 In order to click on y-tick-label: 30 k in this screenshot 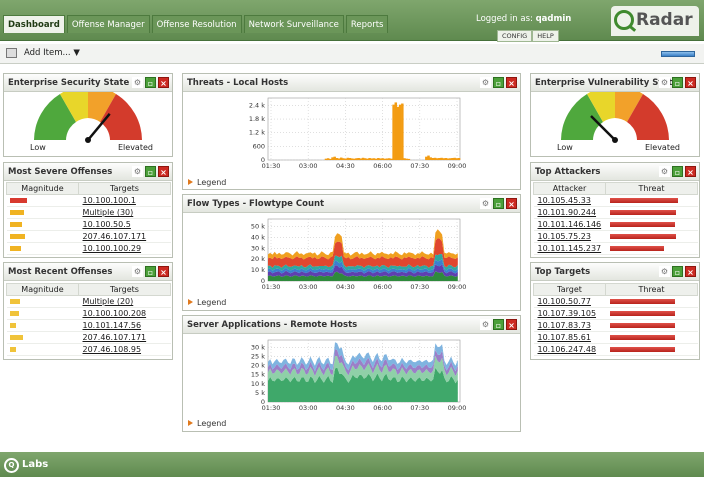, I will do `click(258, 248)`.